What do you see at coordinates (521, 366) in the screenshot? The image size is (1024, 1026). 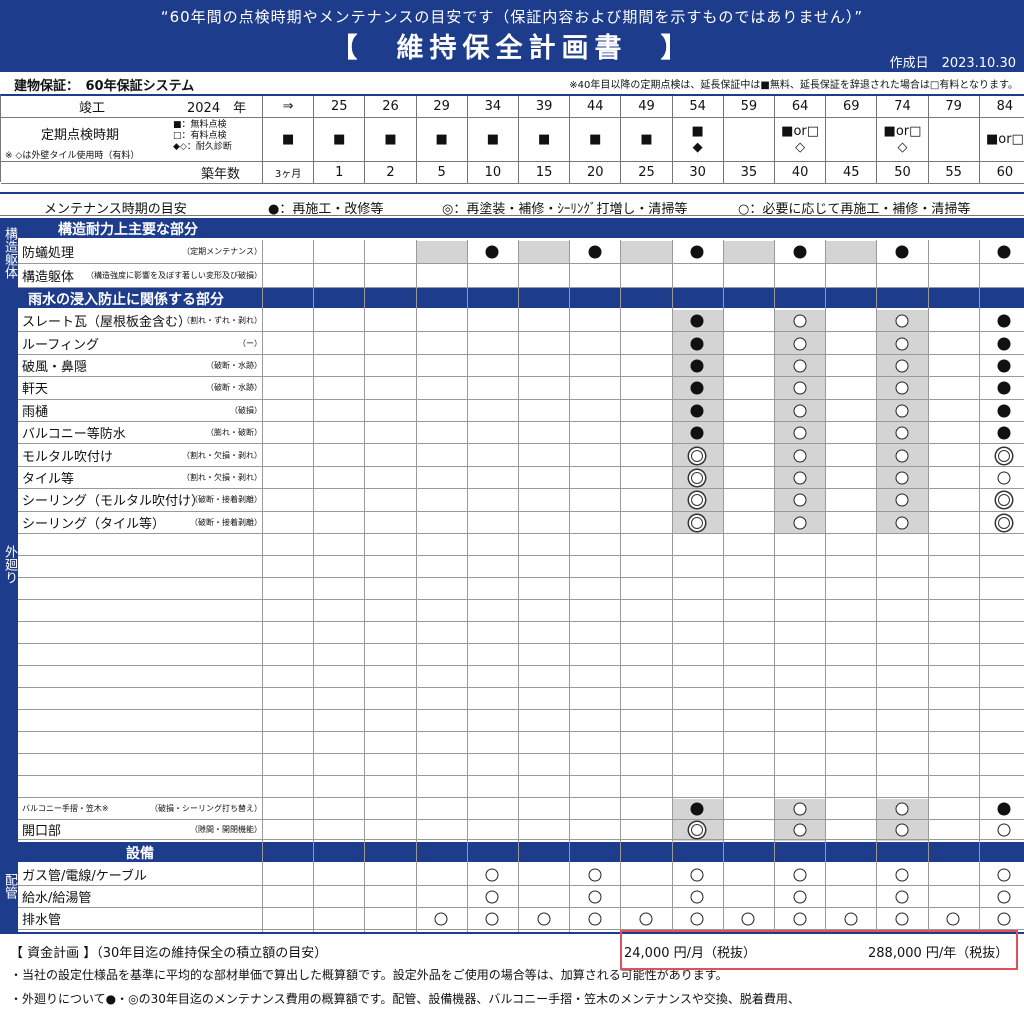 I see `table-row: 破風・鼻隠 （破断・水跡）` at bounding box center [521, 366].